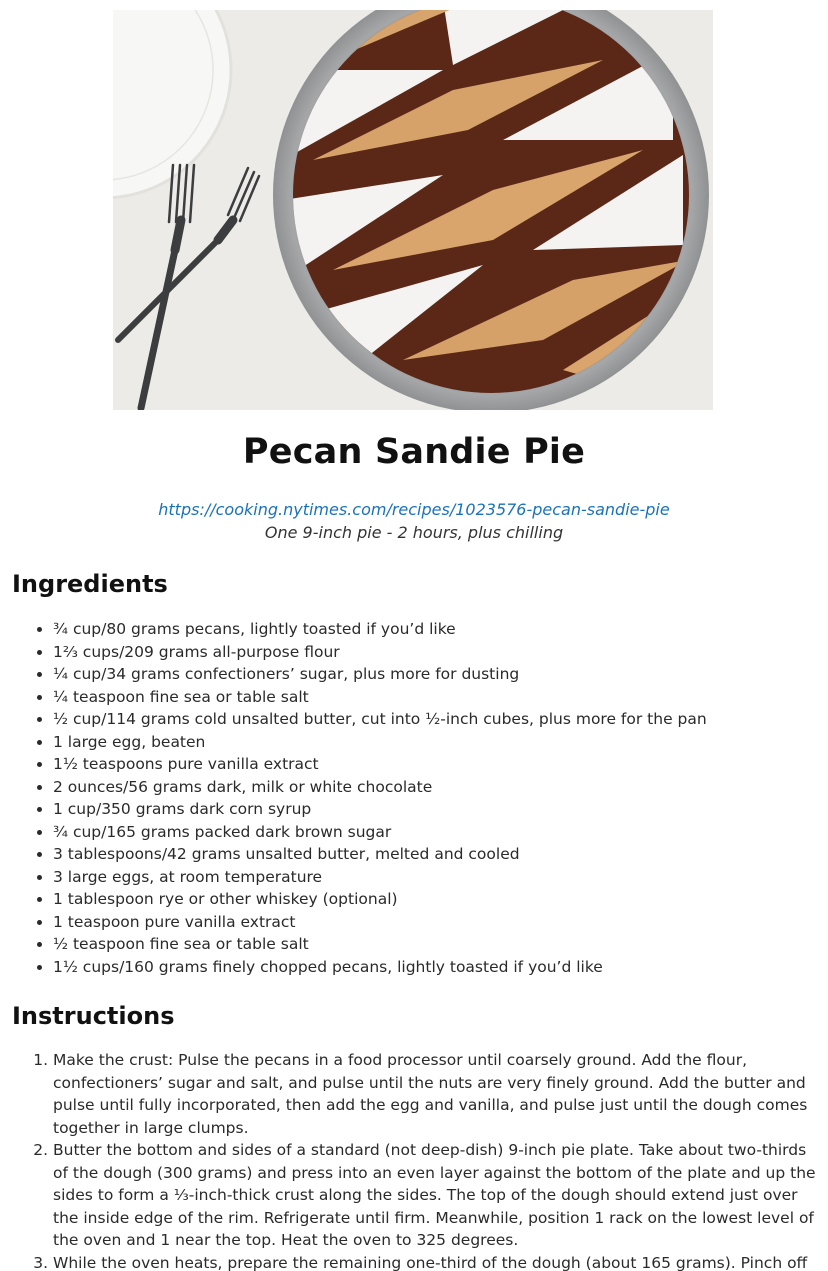 The height and width of the screenshot is (1271, 828). Describe the element at coordinates (380, 697) in the screenshot. I see `ingredient-item: ¼ teaspoon fine sea or table salt` at that location.